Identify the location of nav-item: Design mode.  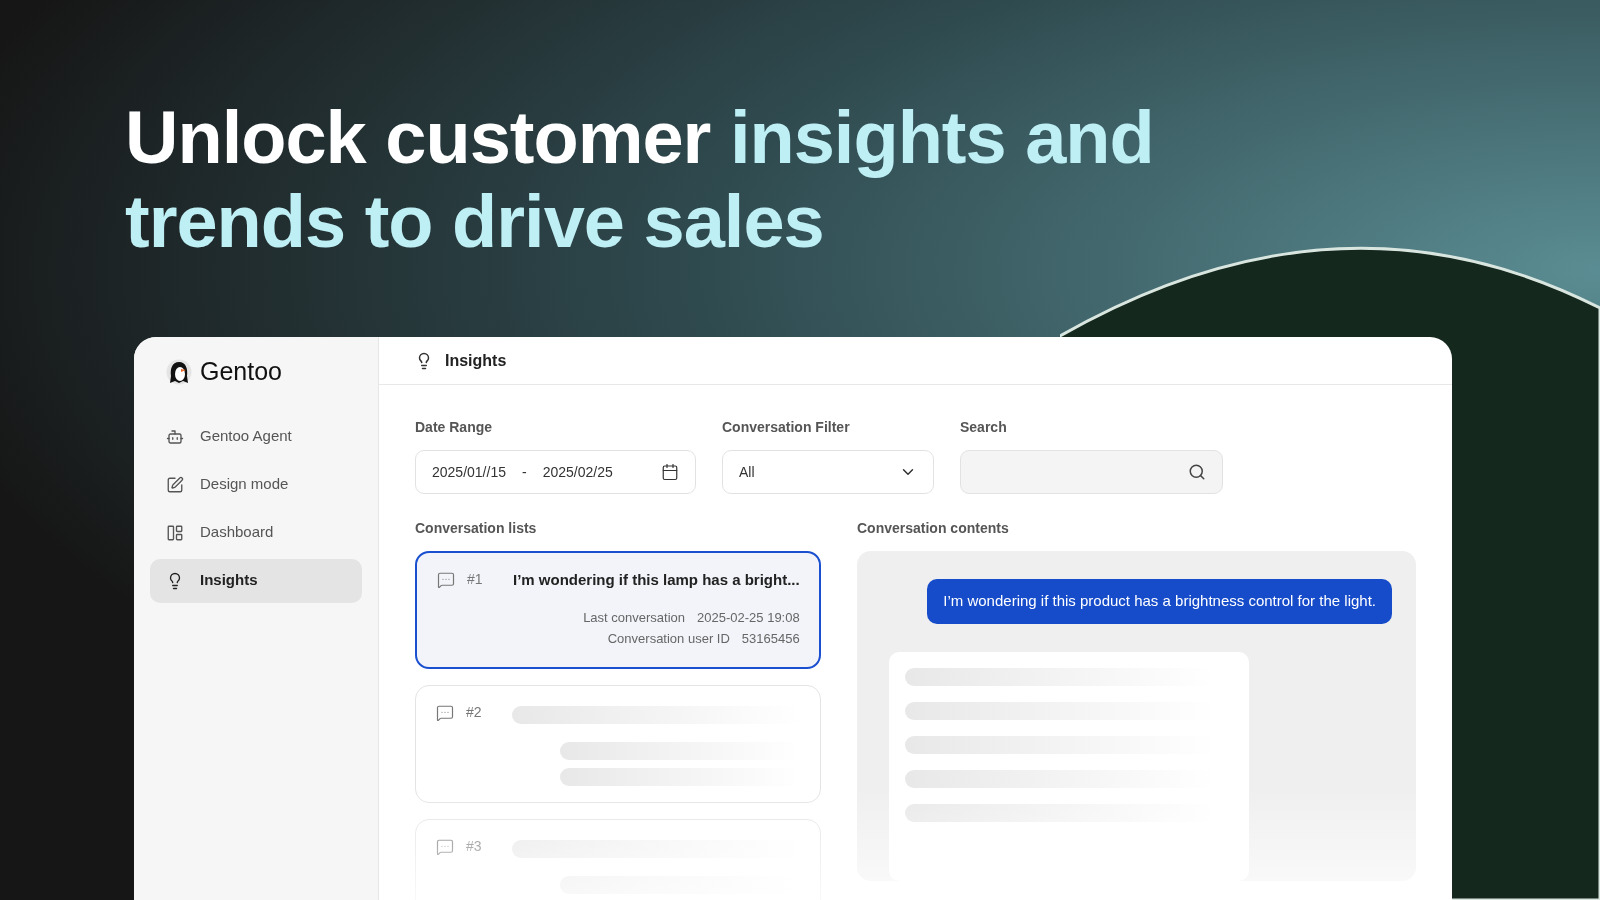
(256, 484).